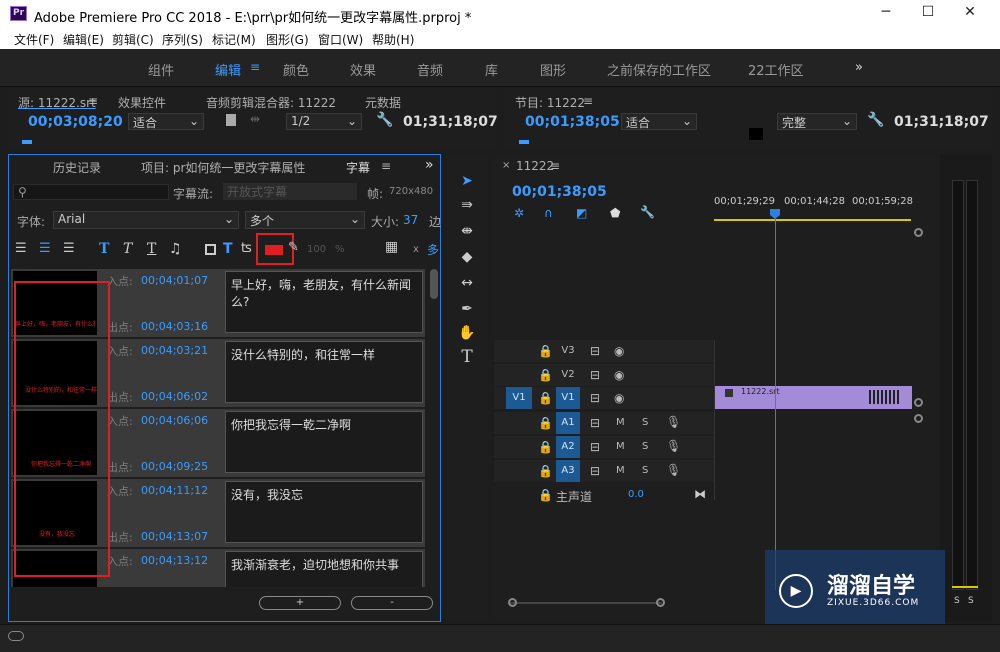 The height and width of the screenshot is (652, 1000). I want to click on font-select: Arial ⌄, so click(146, 220).